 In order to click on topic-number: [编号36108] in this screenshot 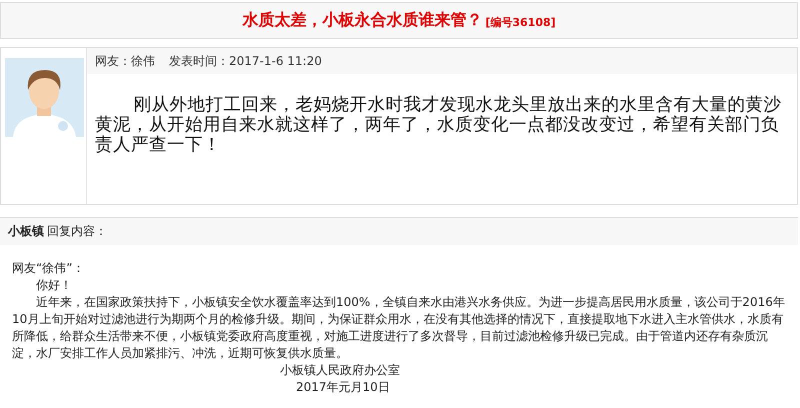, I will do `click(520, 22)`.